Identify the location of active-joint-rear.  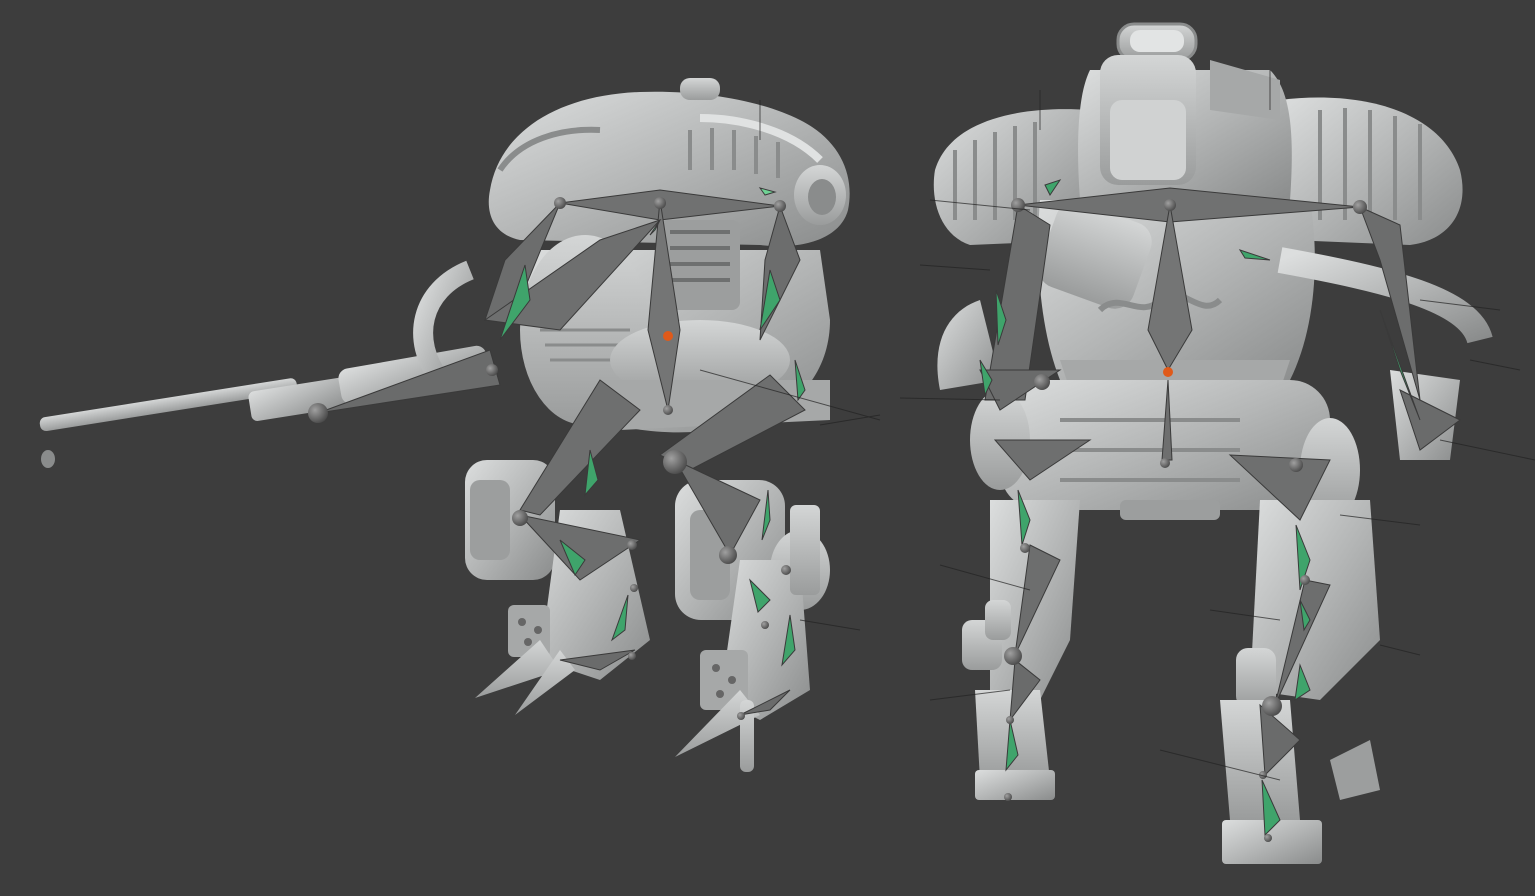
(1168, 372).